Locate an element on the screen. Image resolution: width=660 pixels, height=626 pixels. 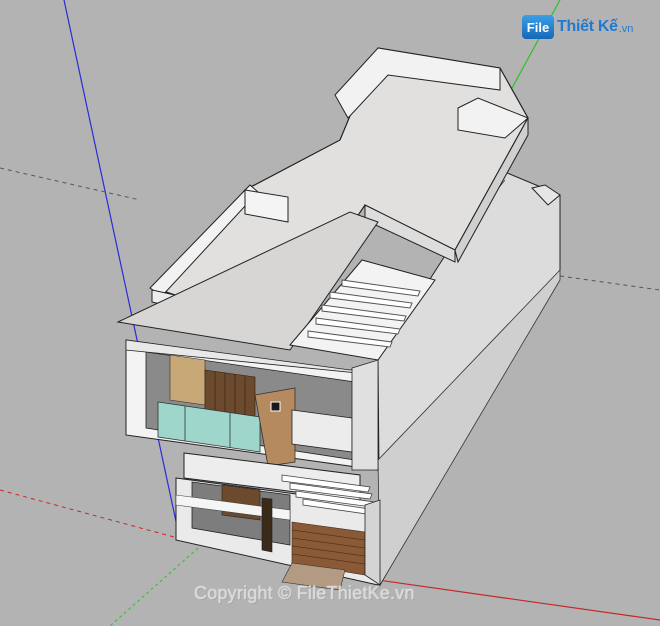
stone-column is located at coordinates (275, 427).